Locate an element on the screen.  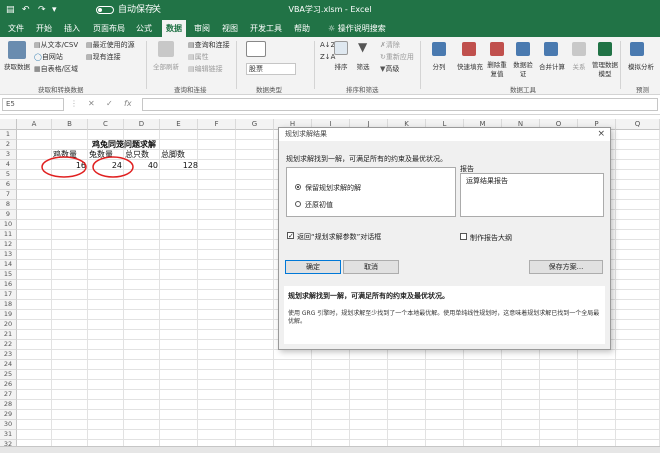
row-header: 29 is located at coordinates (8, 415).